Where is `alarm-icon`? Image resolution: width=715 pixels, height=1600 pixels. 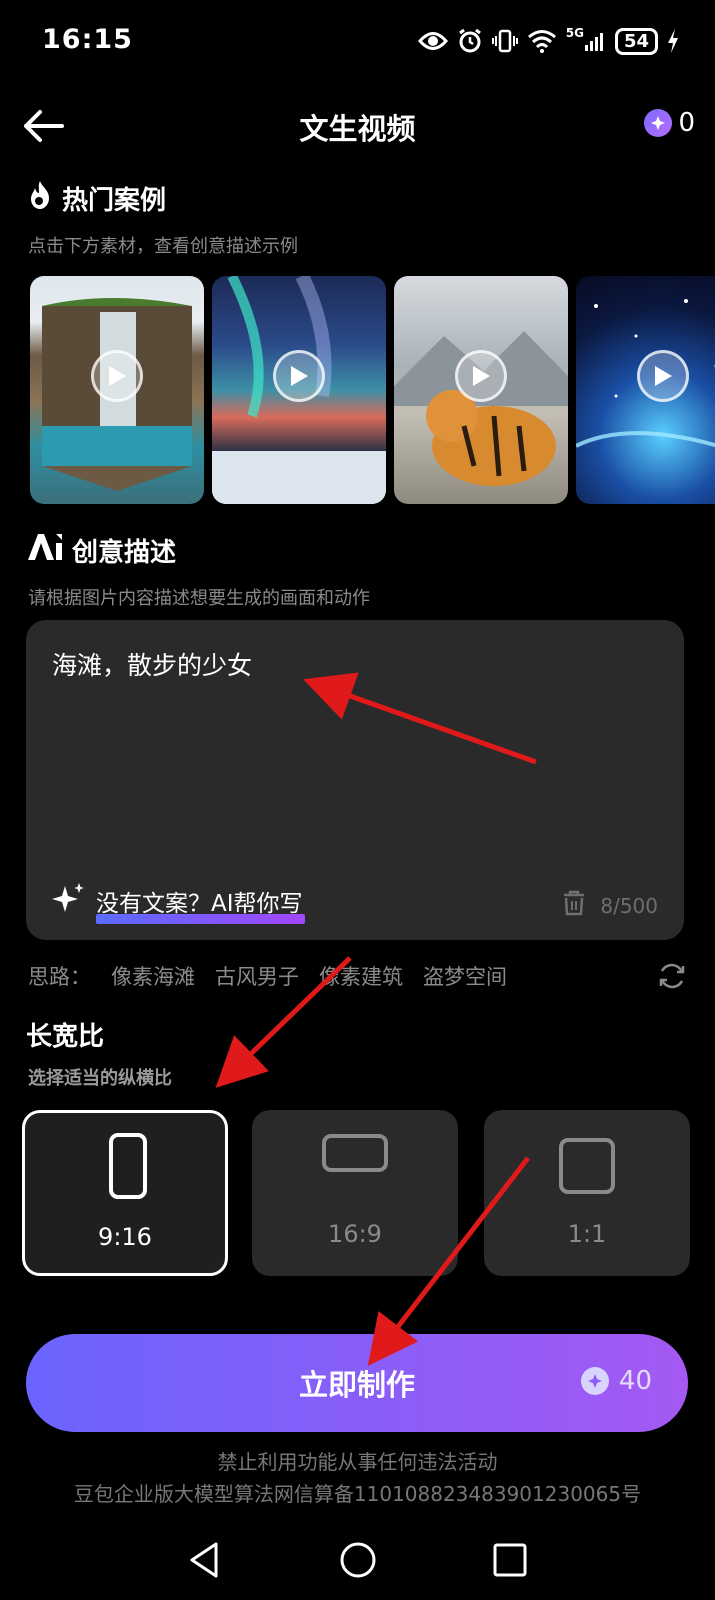
alarm-icon is located at coordinates (470, 41).